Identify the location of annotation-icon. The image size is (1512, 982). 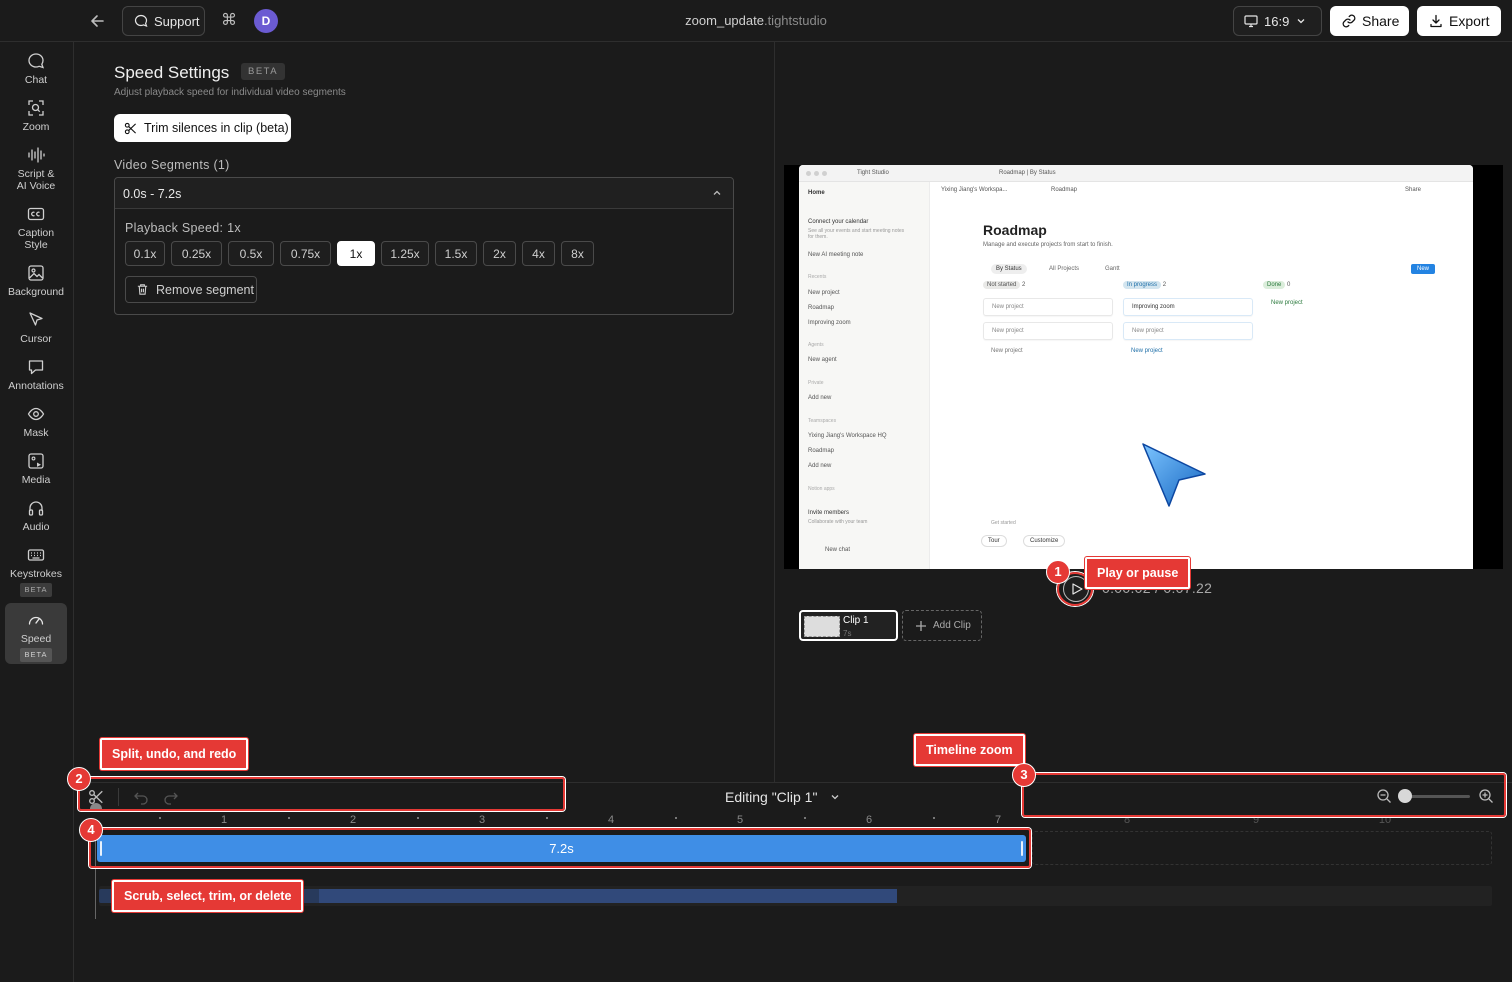
(36, 367).